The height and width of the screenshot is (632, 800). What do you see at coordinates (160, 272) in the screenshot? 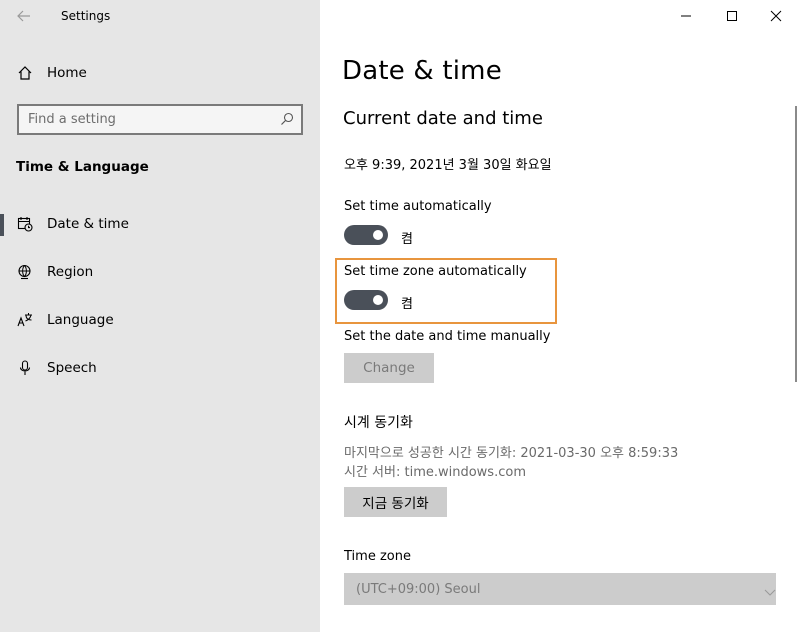
I see `sidebar-item-region: Region` at bounding box center [160, 272].